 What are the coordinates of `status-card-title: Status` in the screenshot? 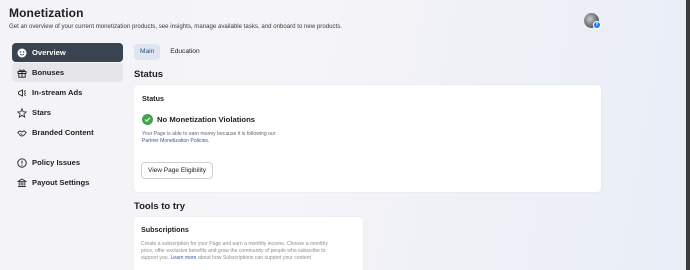 It's located at (153, 98).